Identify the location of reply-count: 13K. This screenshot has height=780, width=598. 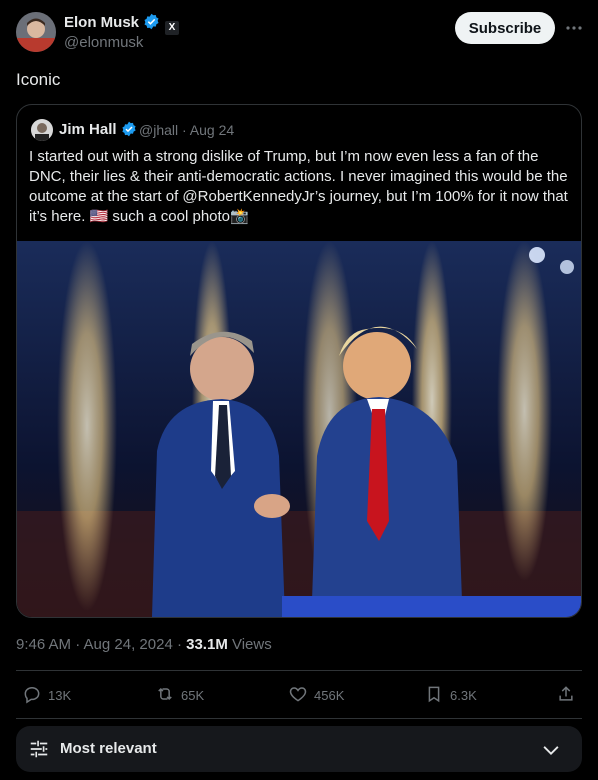
(60, 695).